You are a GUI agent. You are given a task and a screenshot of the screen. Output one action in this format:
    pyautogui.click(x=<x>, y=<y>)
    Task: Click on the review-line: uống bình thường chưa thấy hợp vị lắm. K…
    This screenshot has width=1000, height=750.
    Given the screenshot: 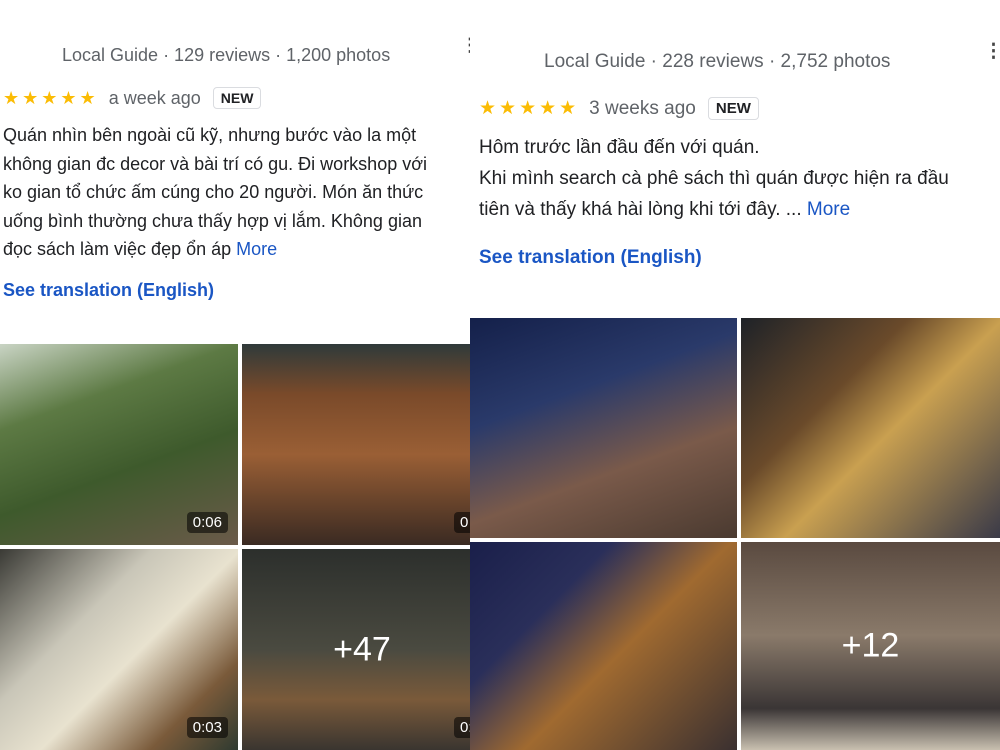 What is the action you would take?
    pyautogui.click(x=212, y=220)
    